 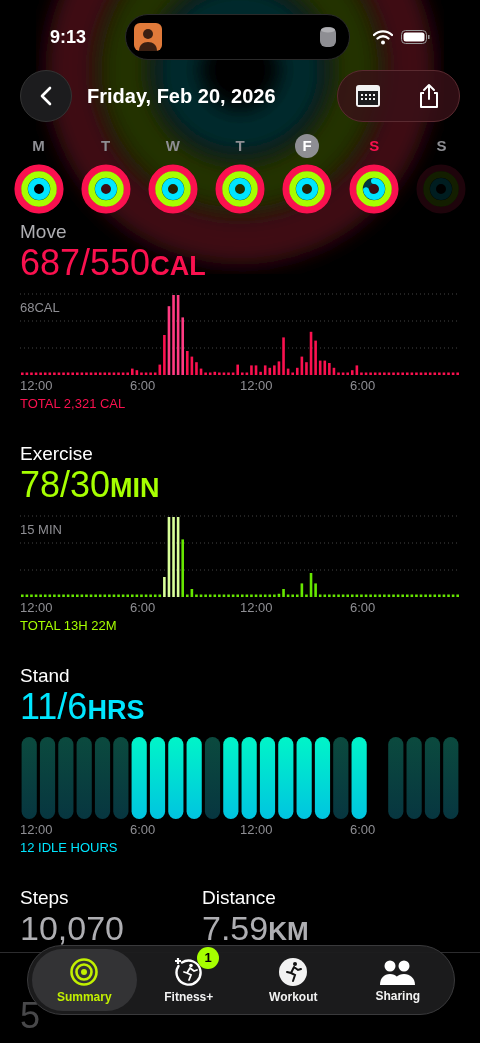 What do you see at coordinates (45, 898) in the screenshot?
I see `stat-label: Steps` at bounding box center [45, 898].